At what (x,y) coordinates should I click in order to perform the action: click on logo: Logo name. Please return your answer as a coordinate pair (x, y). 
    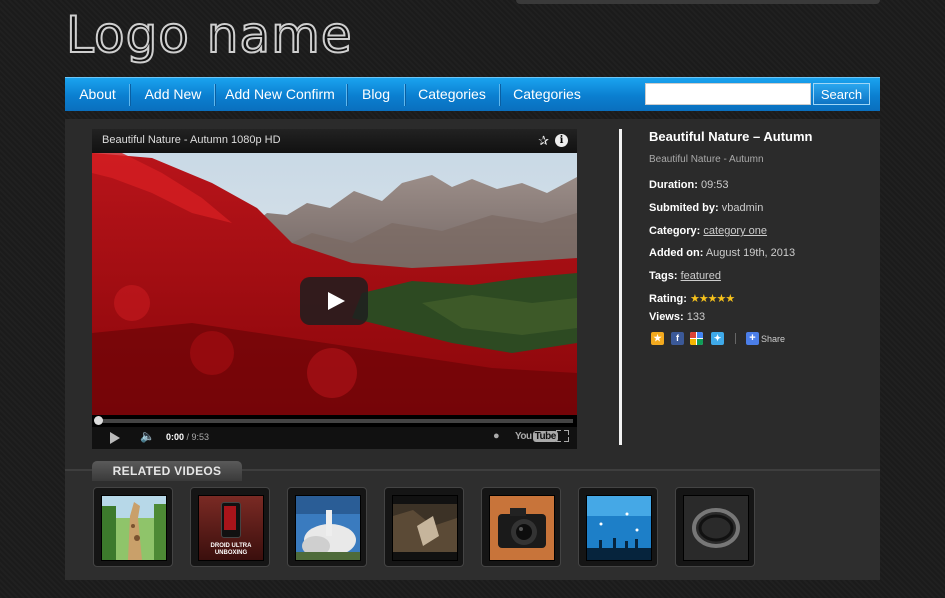
    Looking at the image, I should click on (209, 35).